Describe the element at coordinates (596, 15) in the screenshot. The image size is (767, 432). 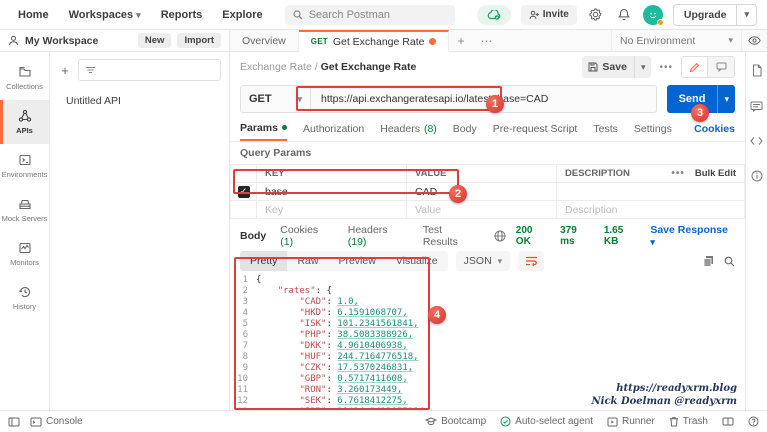
I see `settings-gear-icon` at that location.